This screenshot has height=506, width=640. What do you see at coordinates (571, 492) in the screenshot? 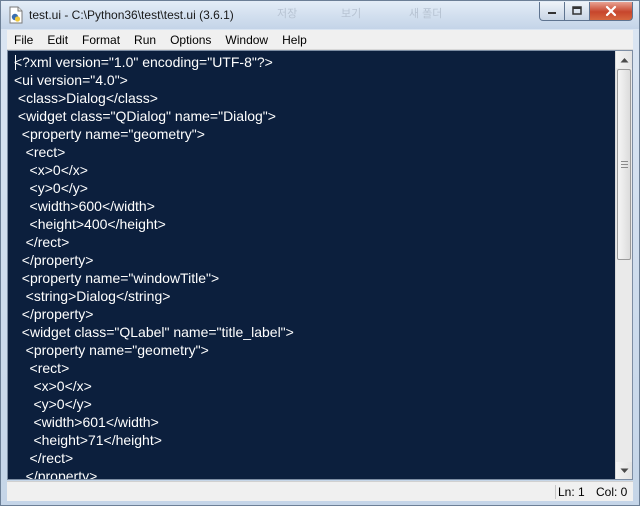
I see `line-number-status: Ln: 1` at bounding box center [571, 492].